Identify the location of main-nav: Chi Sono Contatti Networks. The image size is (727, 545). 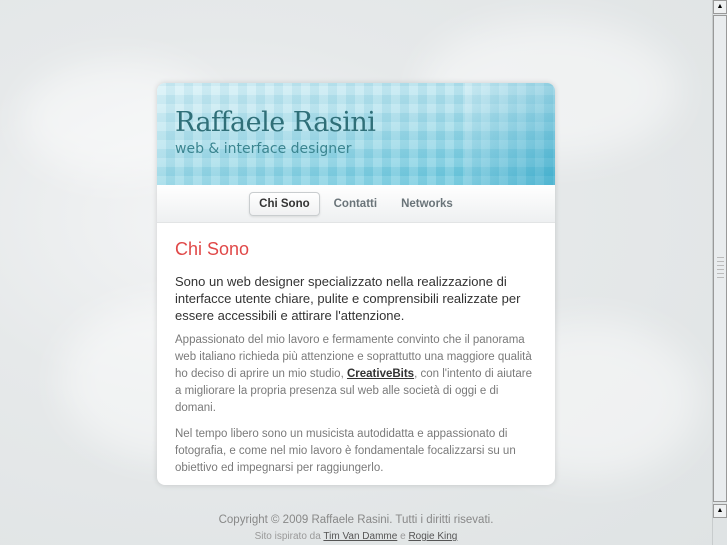
(356, 204).